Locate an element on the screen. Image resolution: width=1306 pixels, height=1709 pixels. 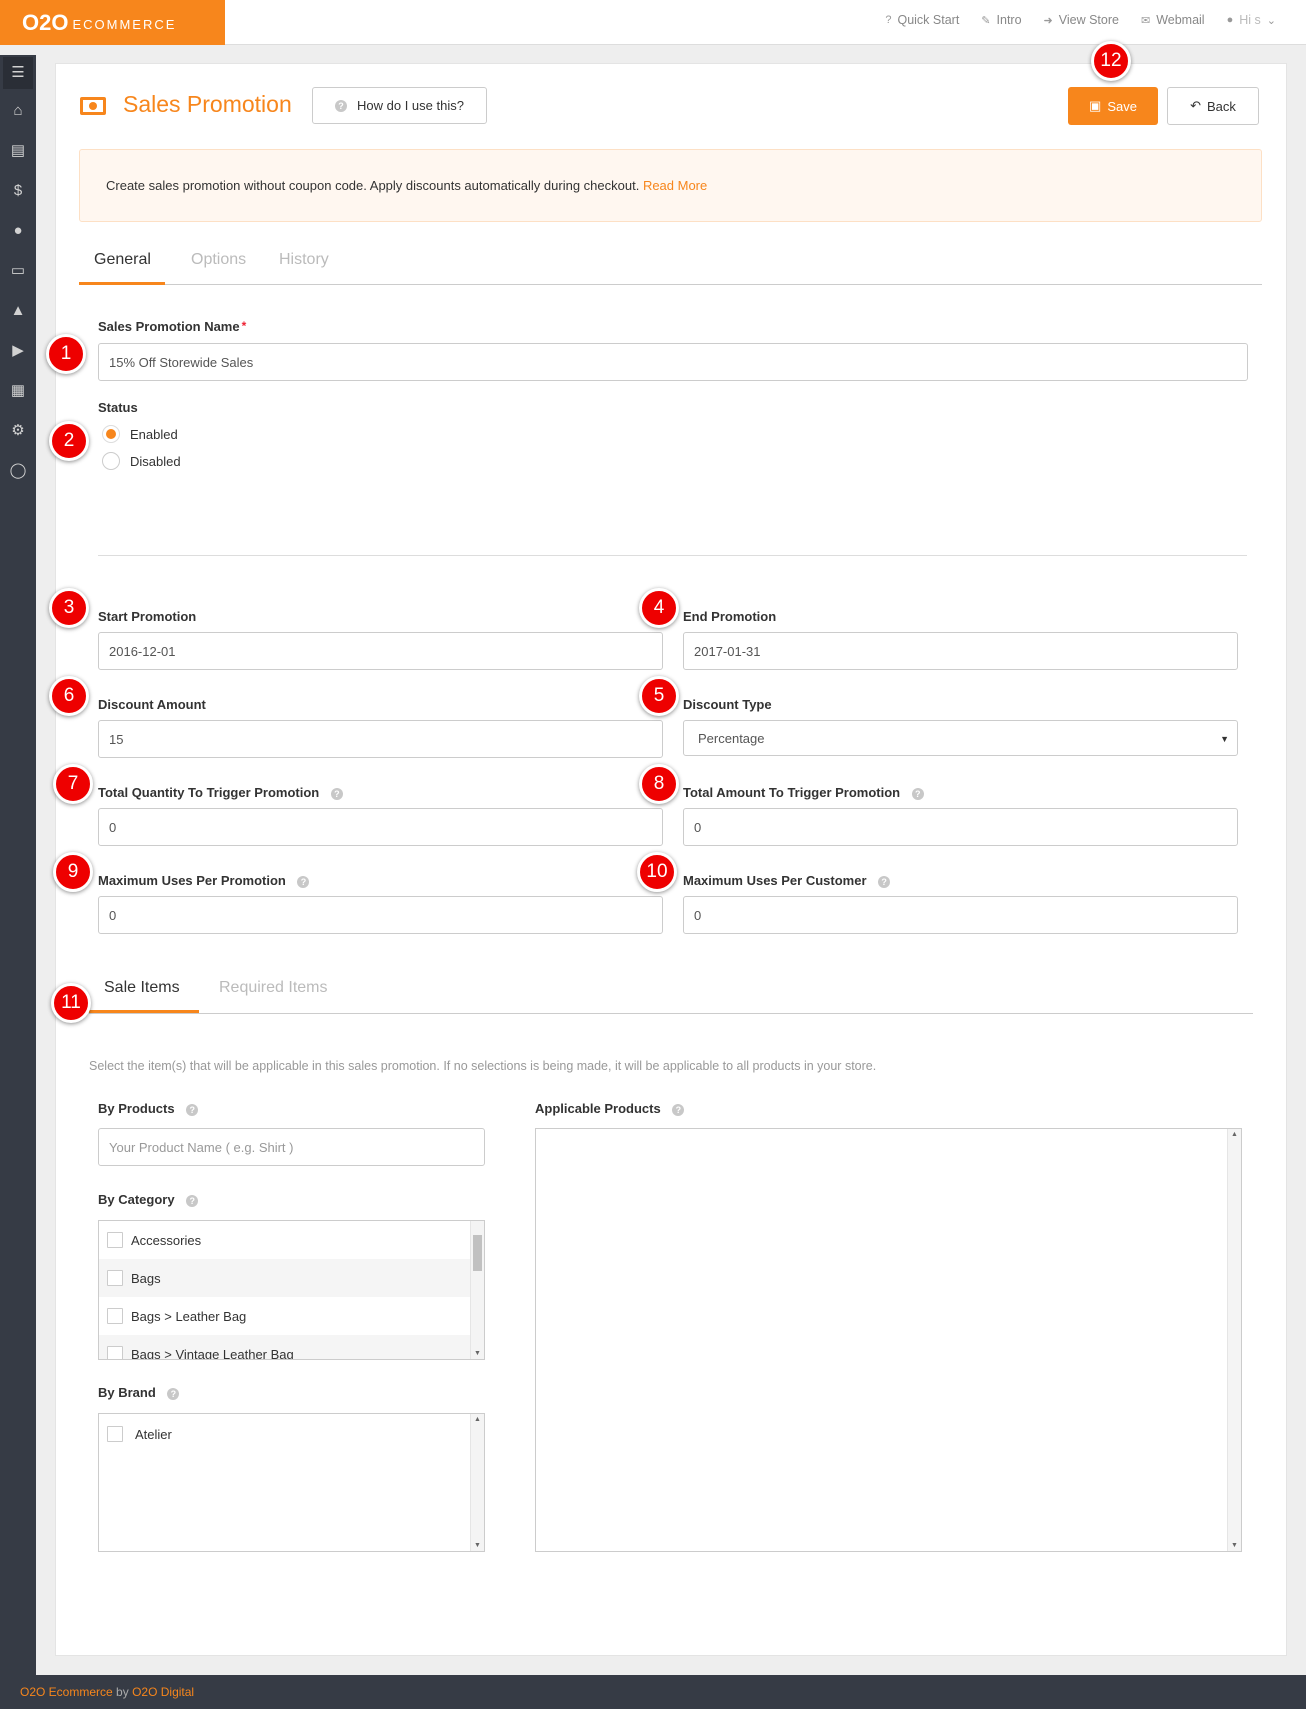
footer-company-link: O2O Digital is located at coordinates (163, 1692).